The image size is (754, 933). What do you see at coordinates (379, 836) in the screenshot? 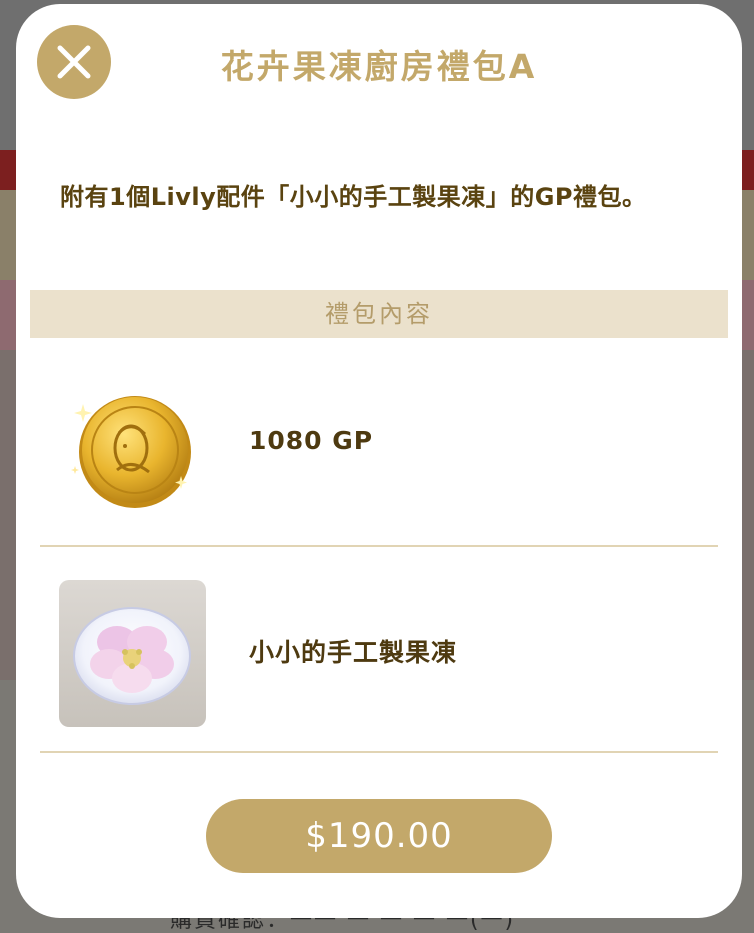
I see `purchase-button: $190.00` at bounding box center [379, 836].